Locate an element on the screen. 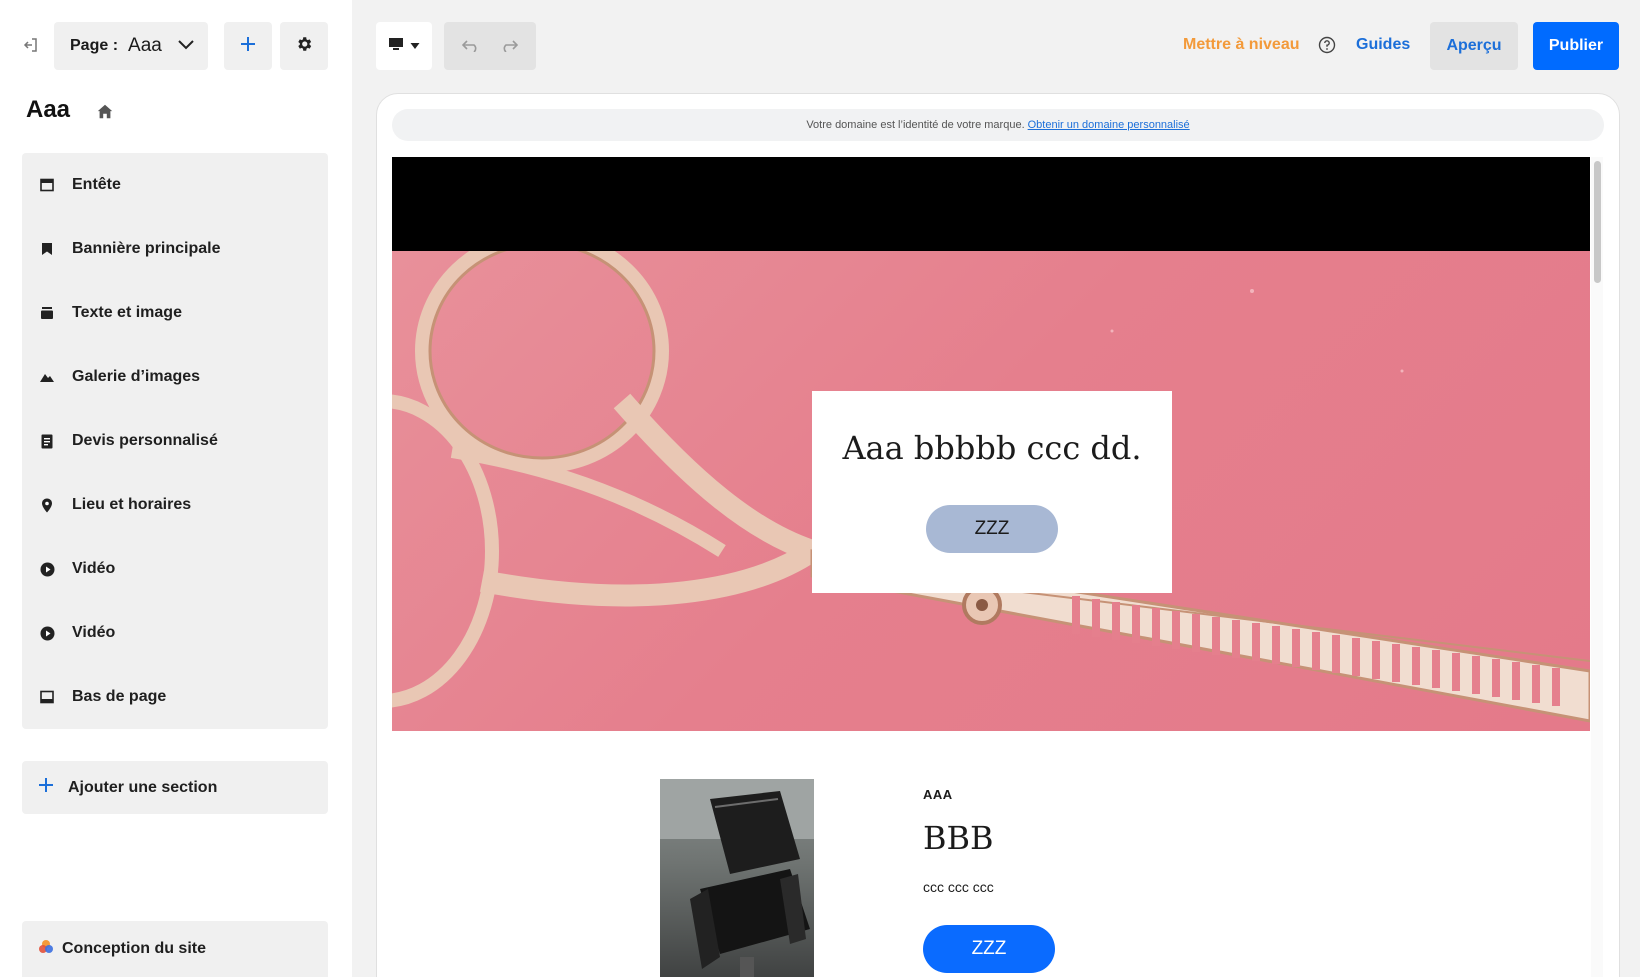 The height and width of the screenshot is (977, 1640). bookmark-icon is located at coordinates (47, 249).